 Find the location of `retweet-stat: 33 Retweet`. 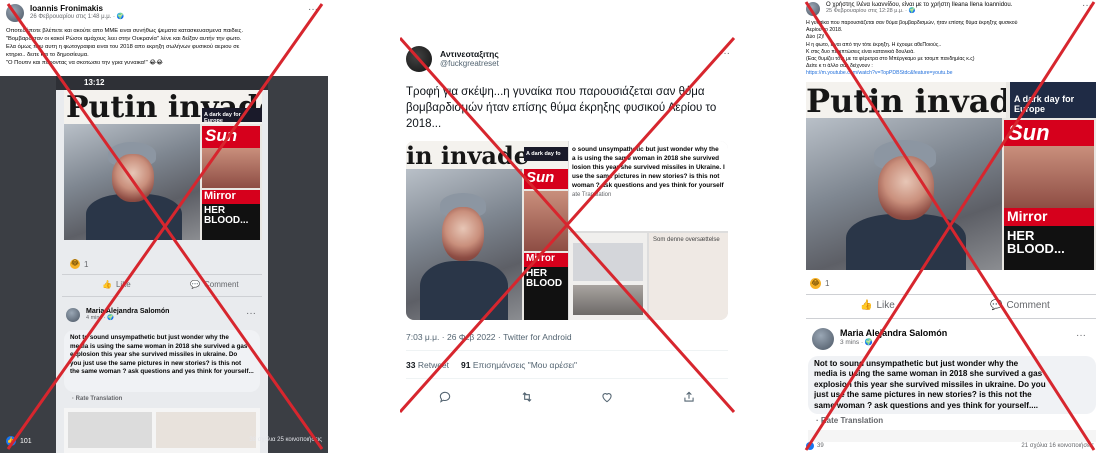

retweet-stat: 33 Retweet is located at coordinates (427, 365).